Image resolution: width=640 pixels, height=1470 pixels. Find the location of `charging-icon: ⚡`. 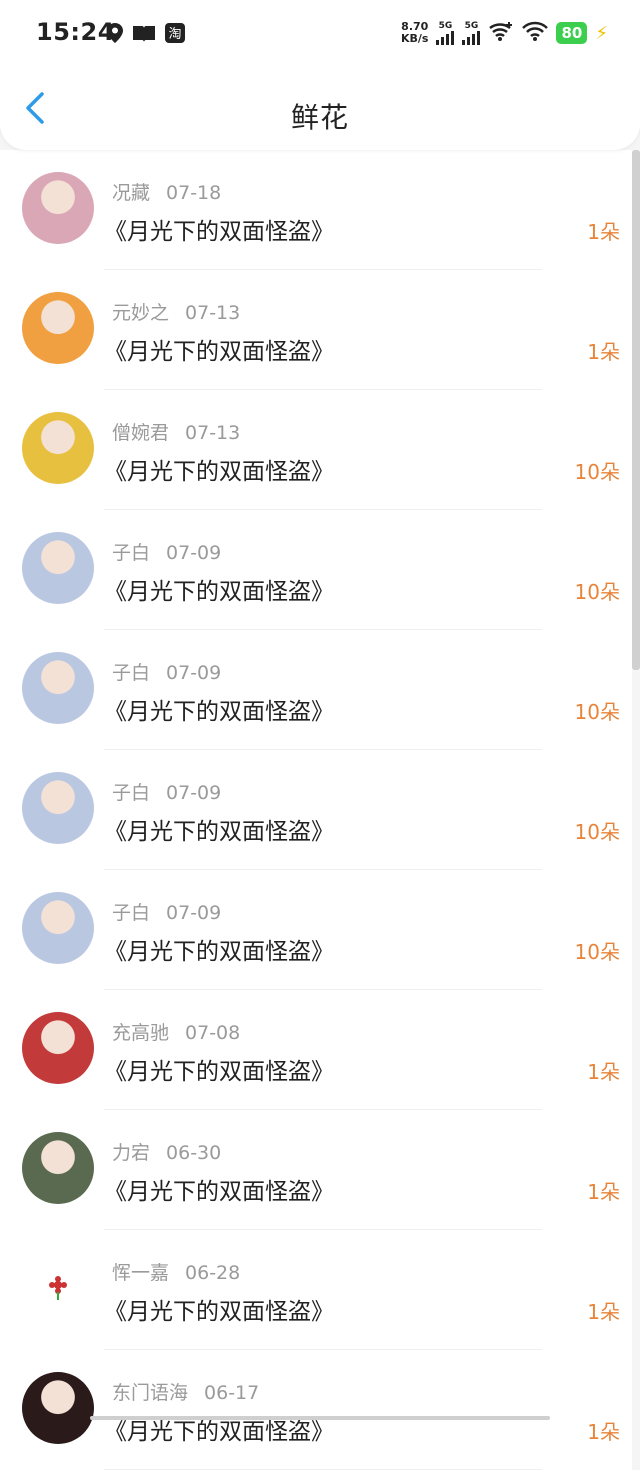

charging-icon: ⚡ is located at coordinates (601, 33).